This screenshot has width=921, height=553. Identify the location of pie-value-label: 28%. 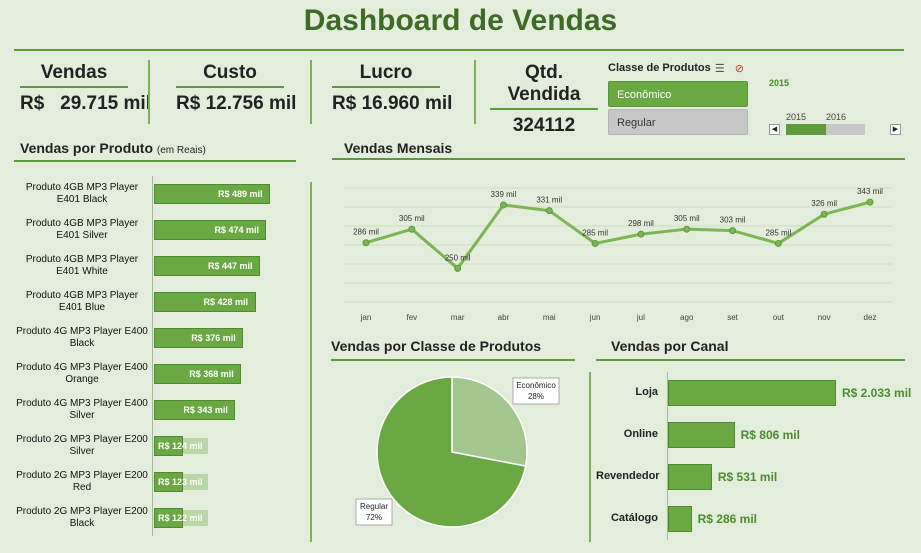
(536, 396).